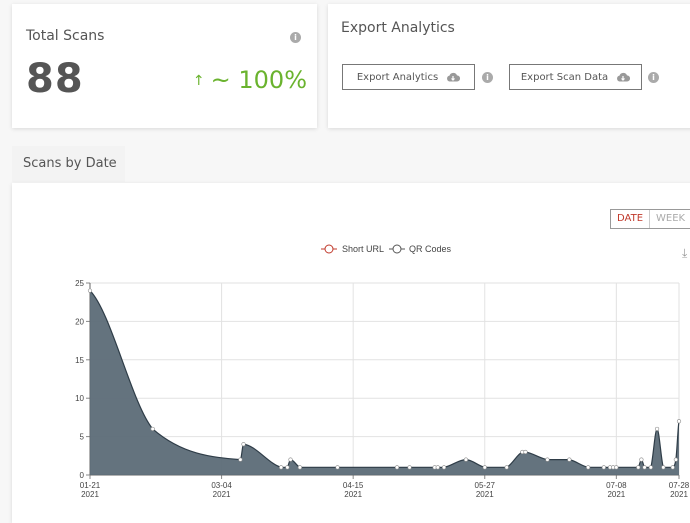  I want to click on legend-marker-qr-codes, so click(397, 249).